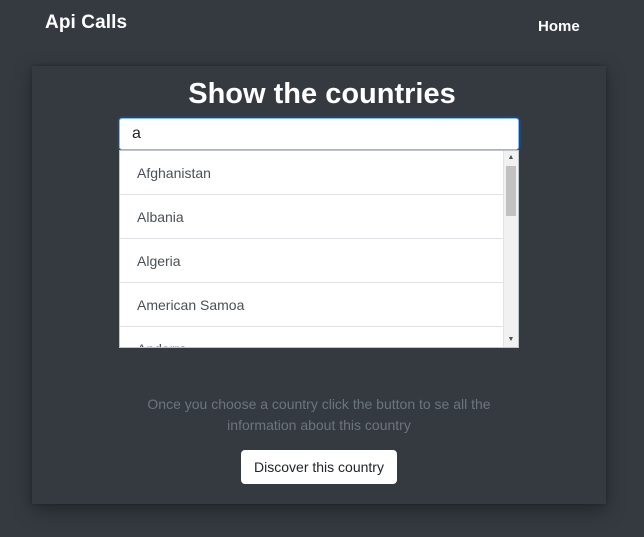 The height and width of the screenshot is (537, 644). Describe the element at coordinates (322, 94) in the screenshot. I see `page-title: Show the countries` at that location.